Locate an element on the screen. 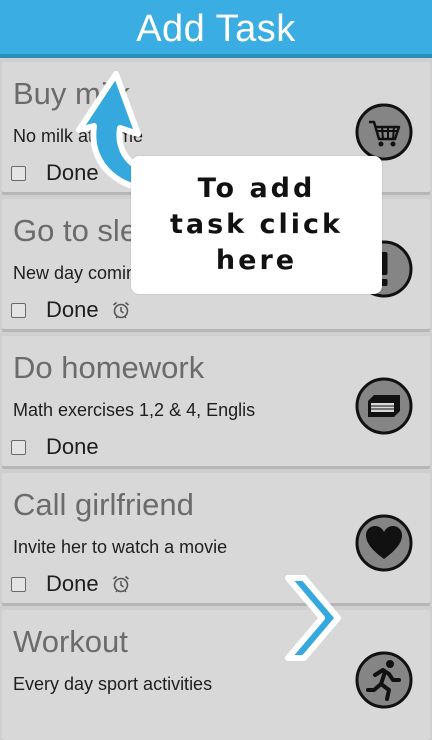 This screenshot has height=740, width=432. add-task-header: Add Task is located at coordinates (216, 29).